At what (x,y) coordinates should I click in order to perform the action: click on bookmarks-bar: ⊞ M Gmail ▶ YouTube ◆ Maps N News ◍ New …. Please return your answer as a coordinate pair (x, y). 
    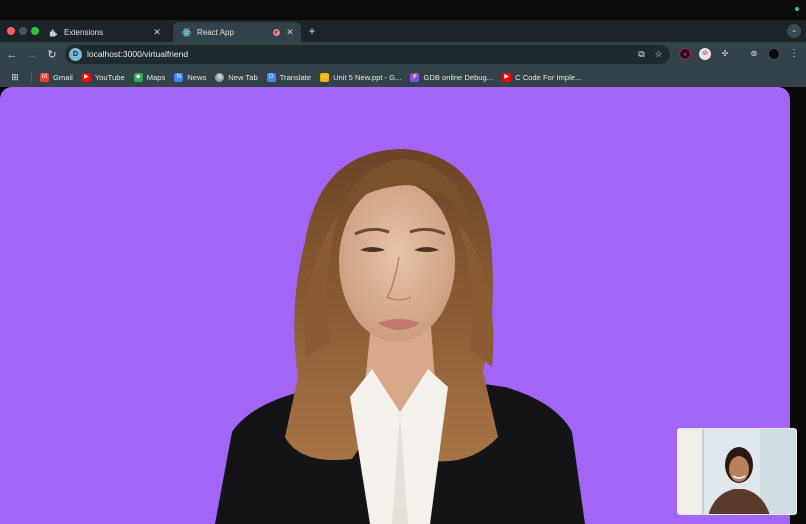
    Looking at the image, I should click on (403, 77).